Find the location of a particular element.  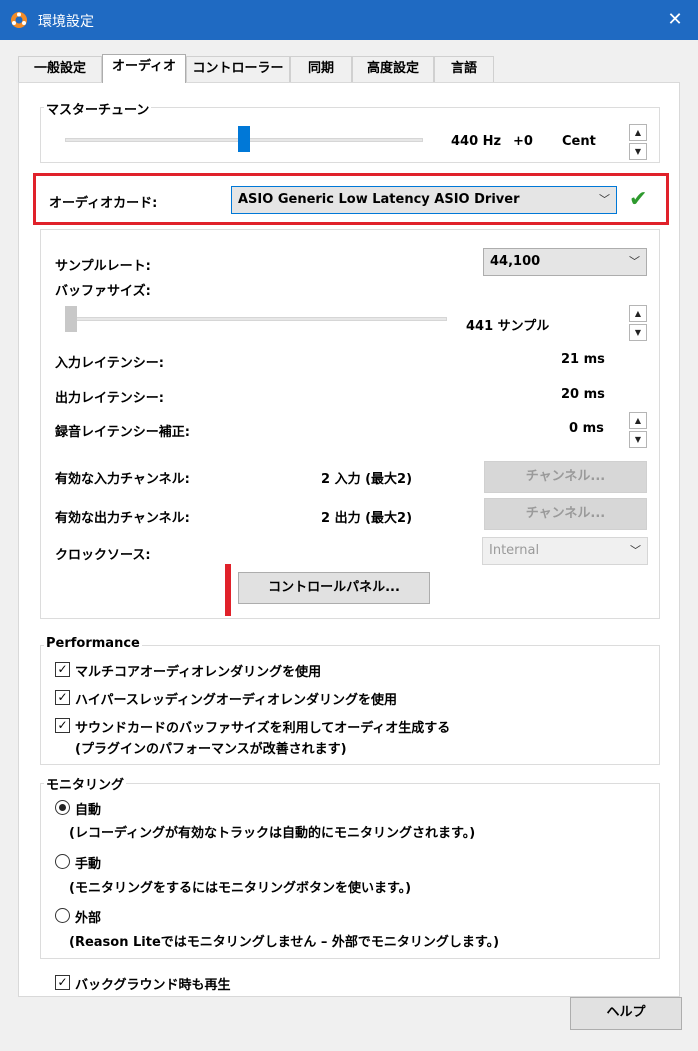

clock-source-value: Internal is located at coordinates (514, 550).